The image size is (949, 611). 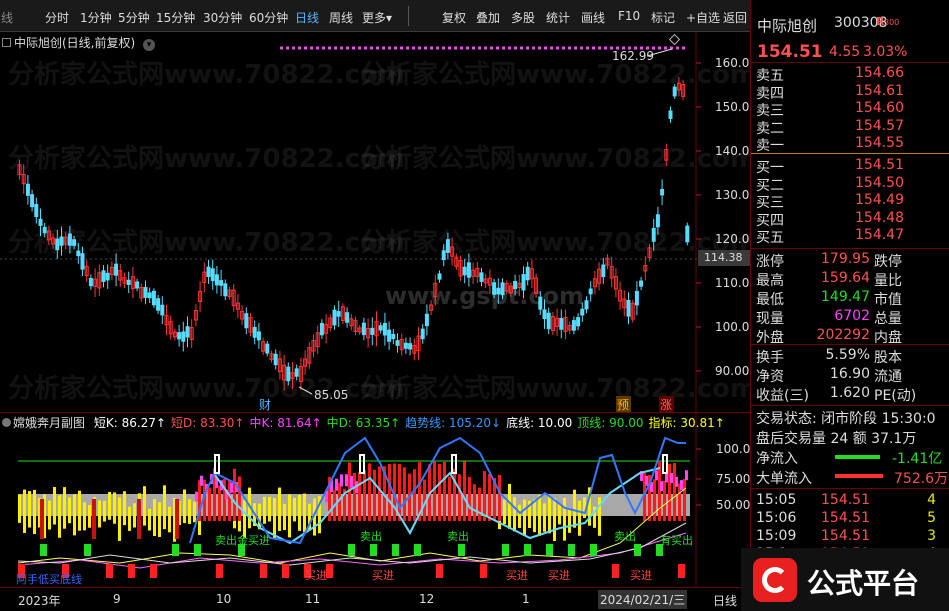 I want to click on more-menu: 更多▾, so click(x=377, y=17).